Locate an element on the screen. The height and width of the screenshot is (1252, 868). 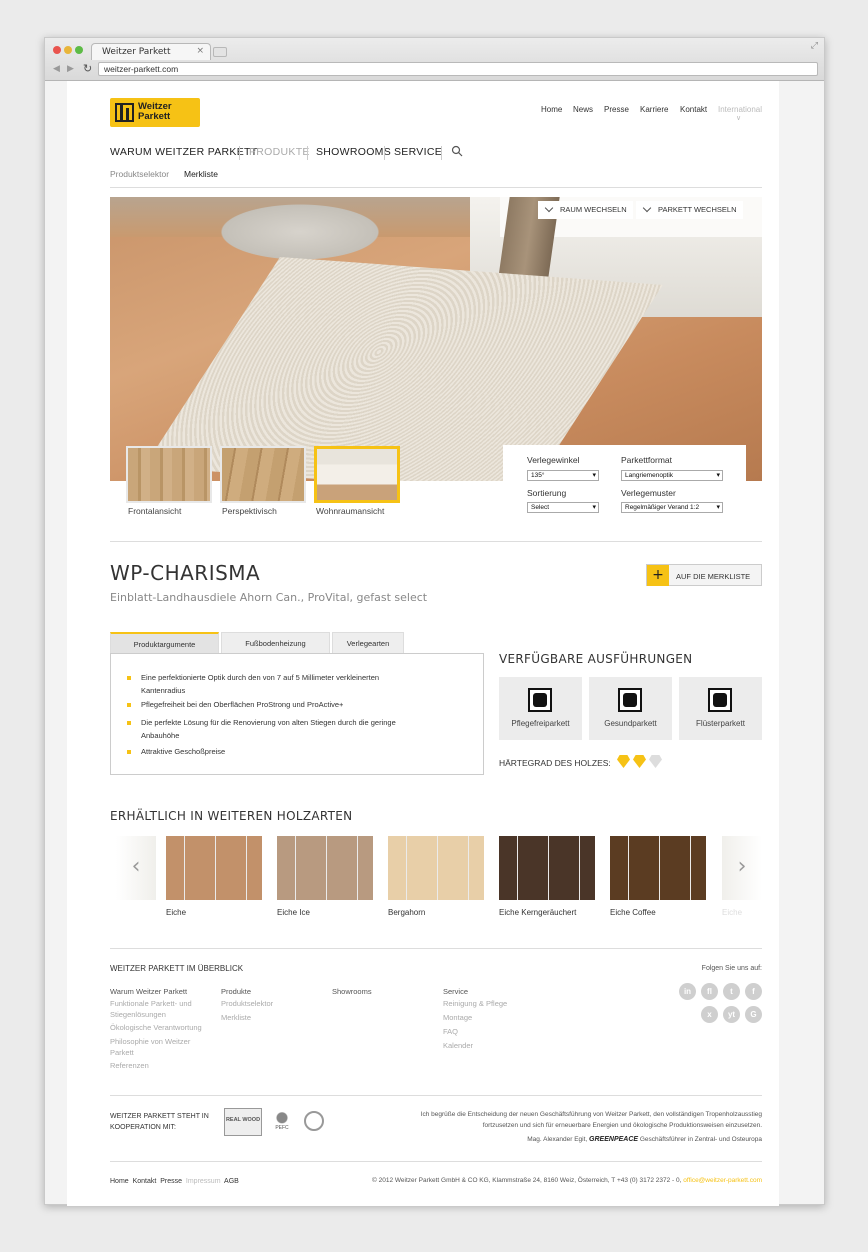
greenpeace-logo: GREENPEACE is located at coordinates (614, 1139).